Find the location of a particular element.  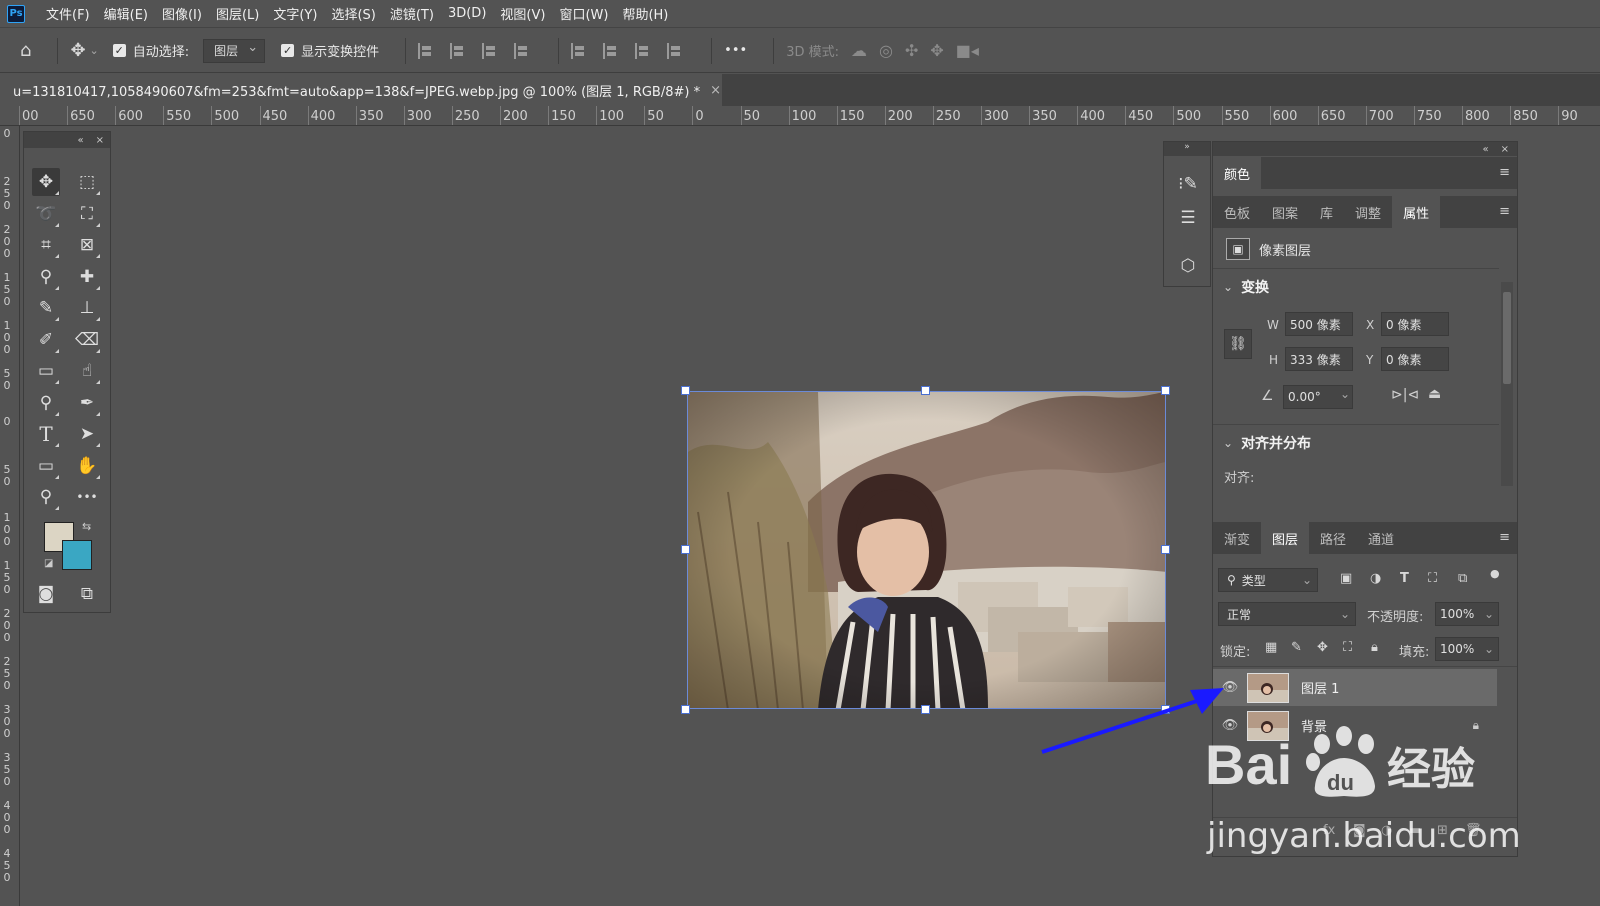

frame-tool-icon: ⊠ is located at coordinates (87, 245).